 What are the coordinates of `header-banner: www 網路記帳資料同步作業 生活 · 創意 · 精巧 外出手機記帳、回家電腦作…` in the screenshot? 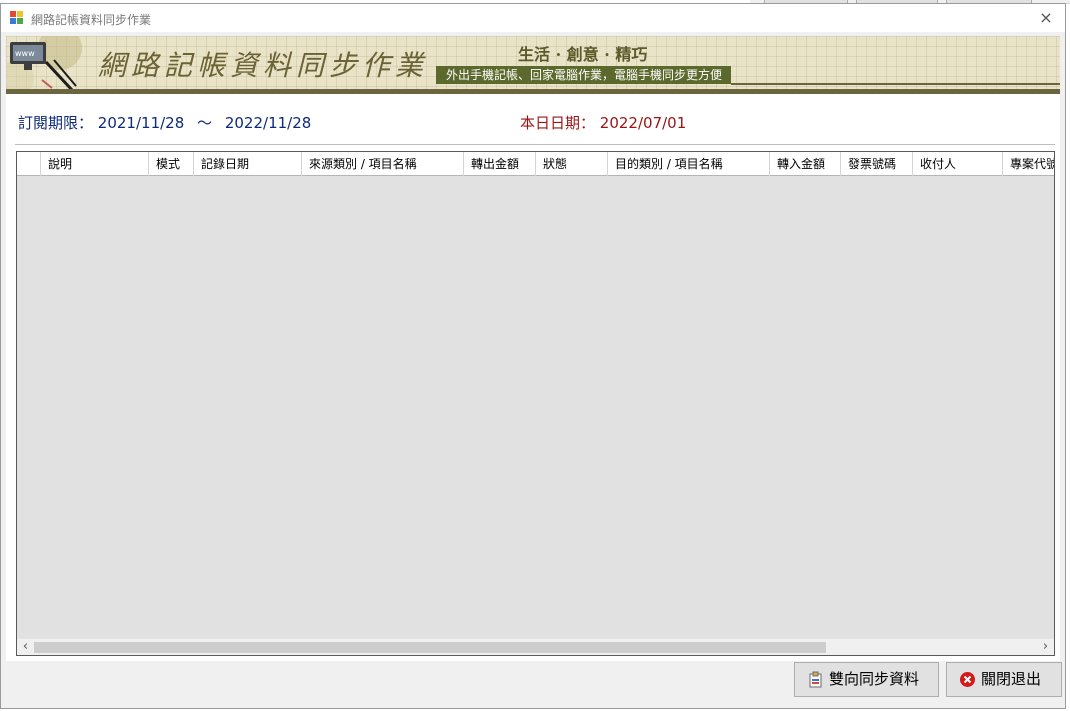 It's located at (533, 65).